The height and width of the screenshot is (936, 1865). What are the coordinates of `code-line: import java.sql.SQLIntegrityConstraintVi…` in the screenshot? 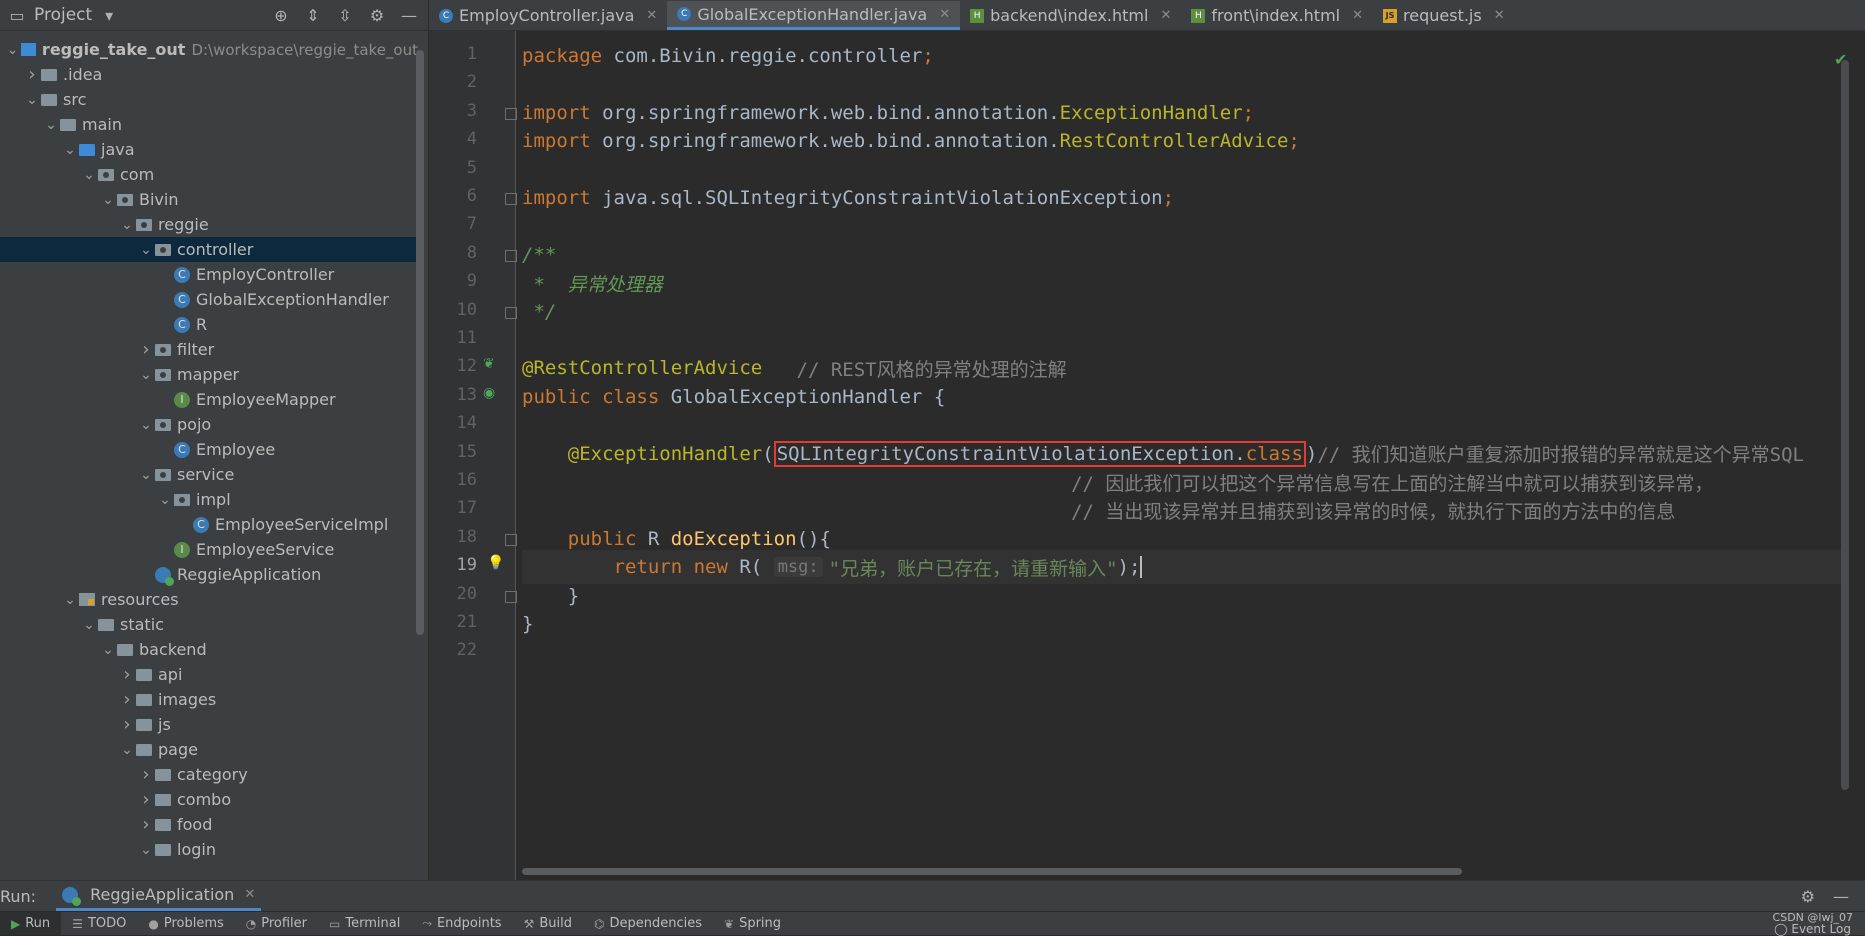 It's located at (848, 198).